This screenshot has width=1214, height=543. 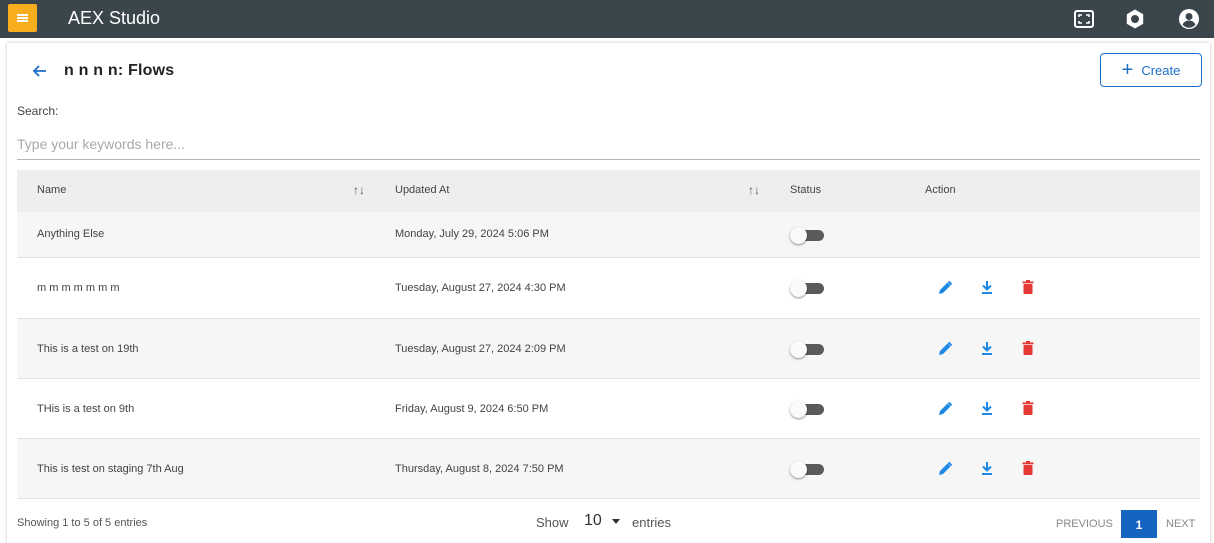 I want to click on flow-name: THis is a test on 9th, so click(x=85, y=409).